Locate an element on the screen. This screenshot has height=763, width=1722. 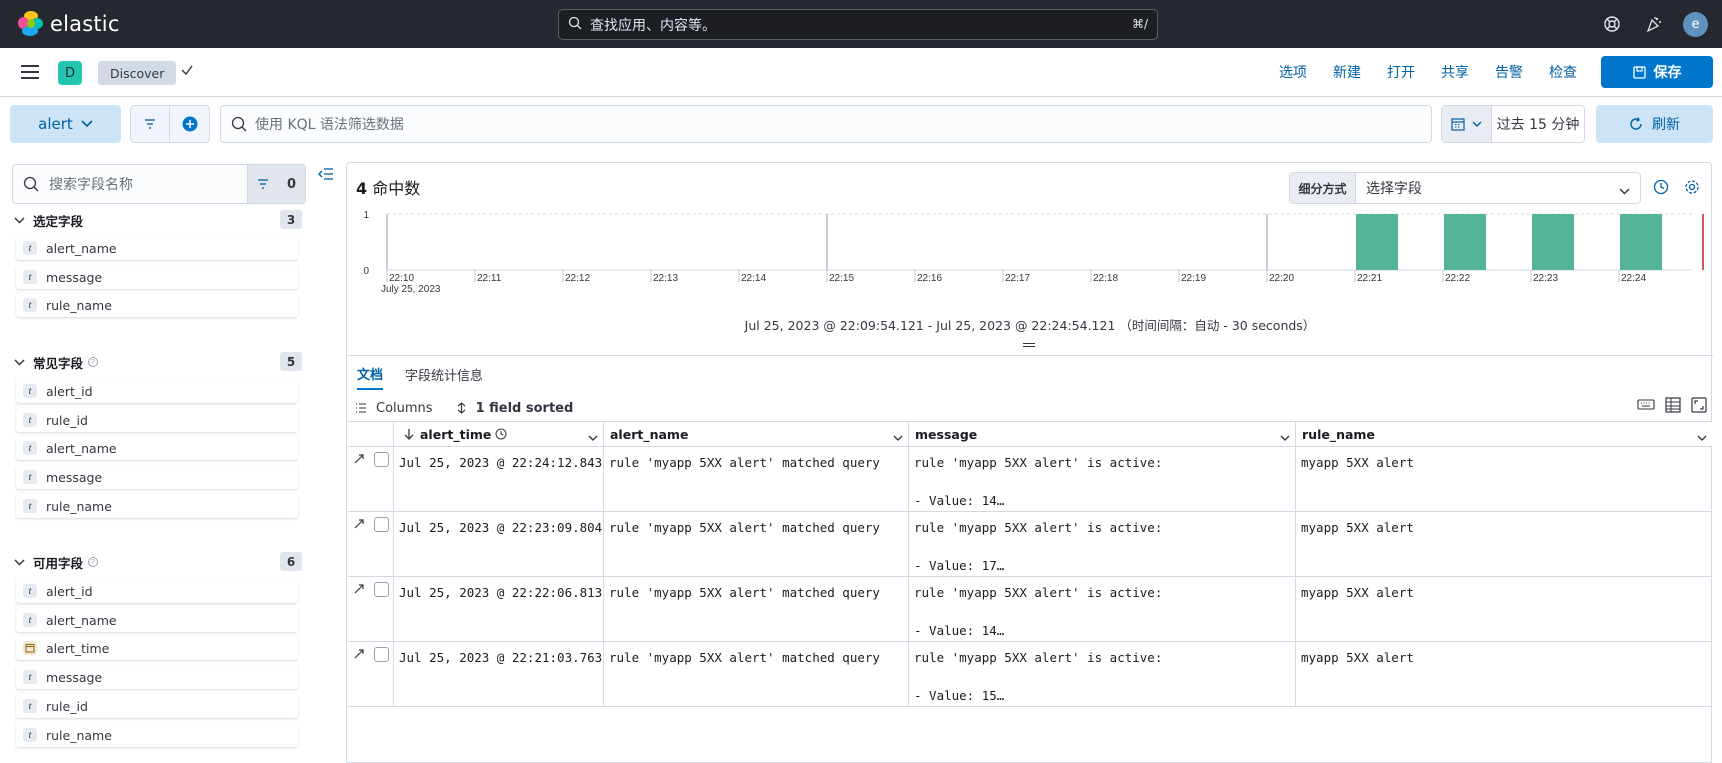
refresh-button: 刷新 is located at coordinates (1654, 124).